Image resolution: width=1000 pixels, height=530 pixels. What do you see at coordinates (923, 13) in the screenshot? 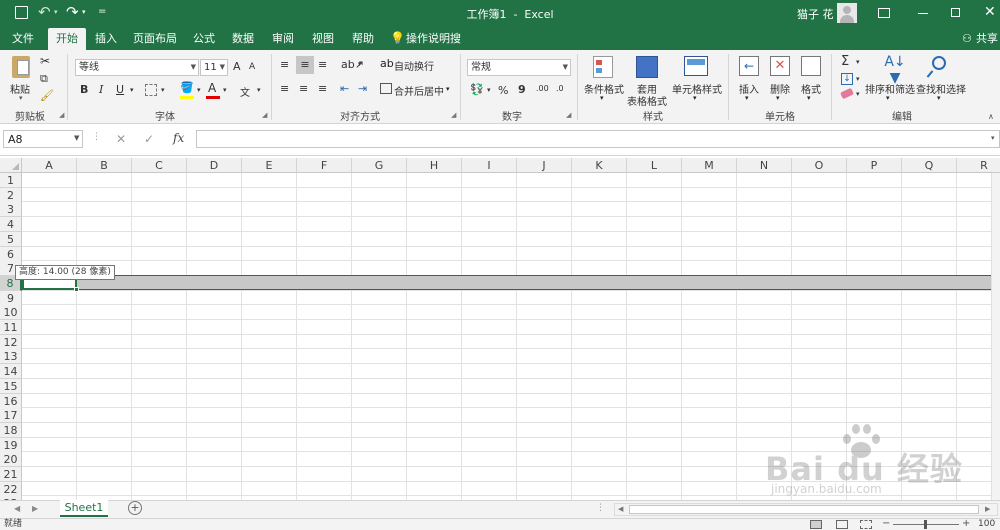
I see `minimize-icon` at bounding box center [923, 13].